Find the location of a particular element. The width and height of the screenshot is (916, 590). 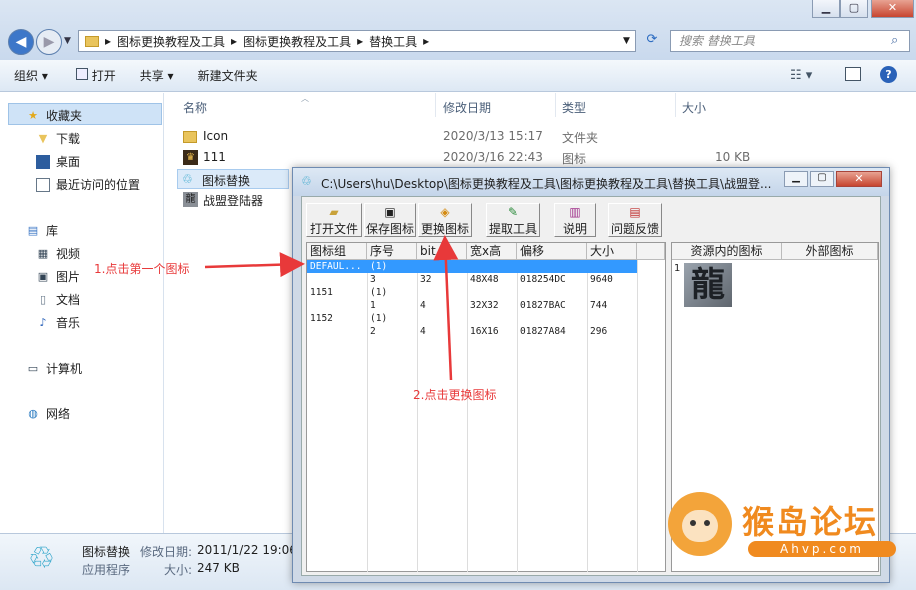

watermark-sub: Ahvp.com is located at coordinates (822, 549).